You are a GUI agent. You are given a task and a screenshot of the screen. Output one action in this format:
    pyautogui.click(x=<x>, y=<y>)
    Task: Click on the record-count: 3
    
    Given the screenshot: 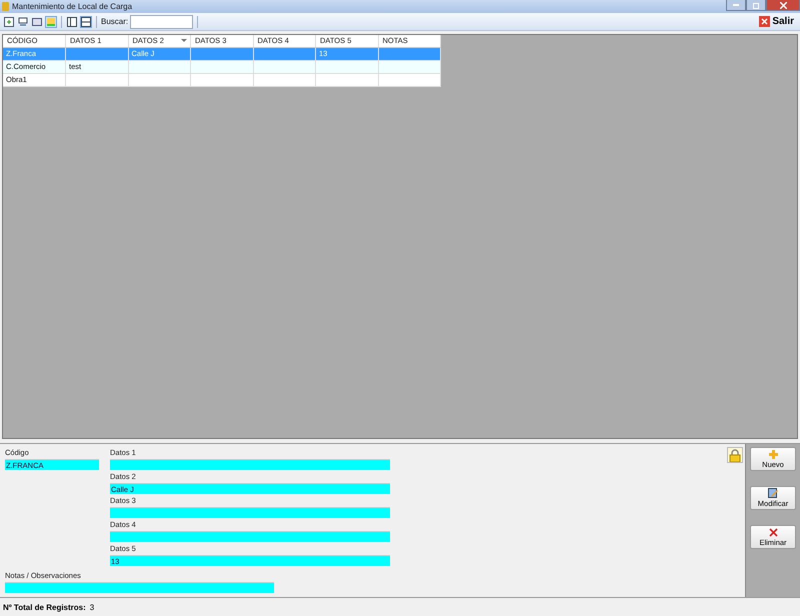 What is the action you would take?
    pyautogui.click(x=92, y=607)
    